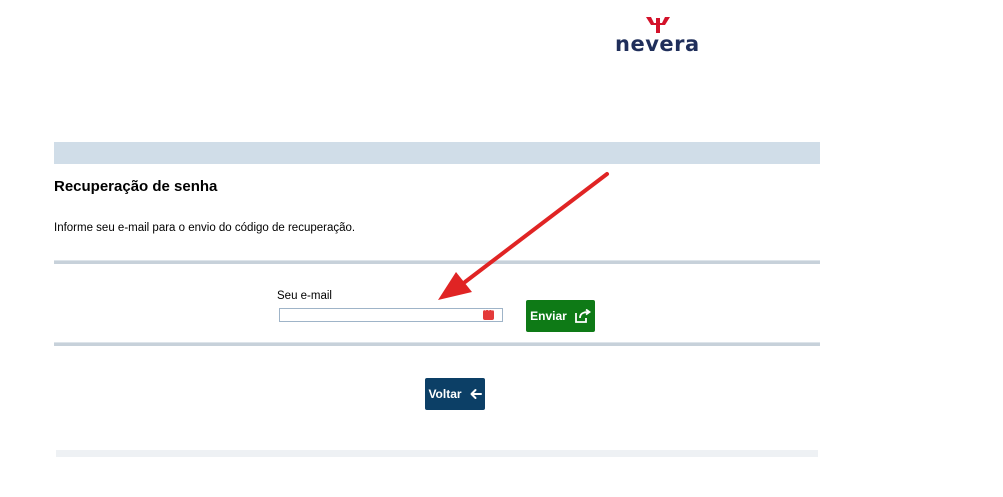 Image resolution: width=1003 pixels, height=497 pixels. I want to click on page-title: Recuperação de senha, so click(136, 186).